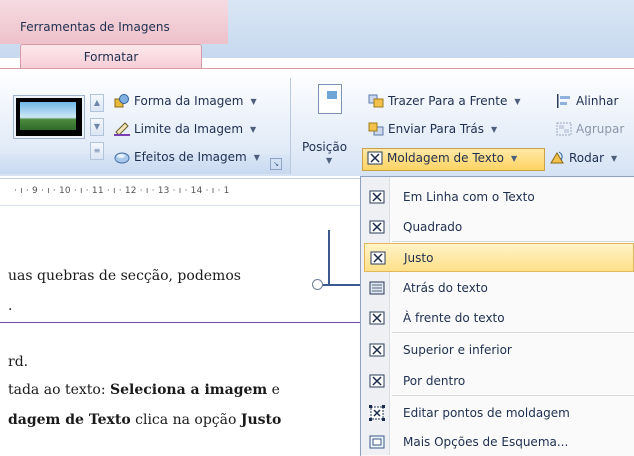 Image resolution: width=634 pixels, height=456 pixels. Describe the element at coordinates (600, 129) in the screenshot. I see `group-label: Agrupar` at that location.